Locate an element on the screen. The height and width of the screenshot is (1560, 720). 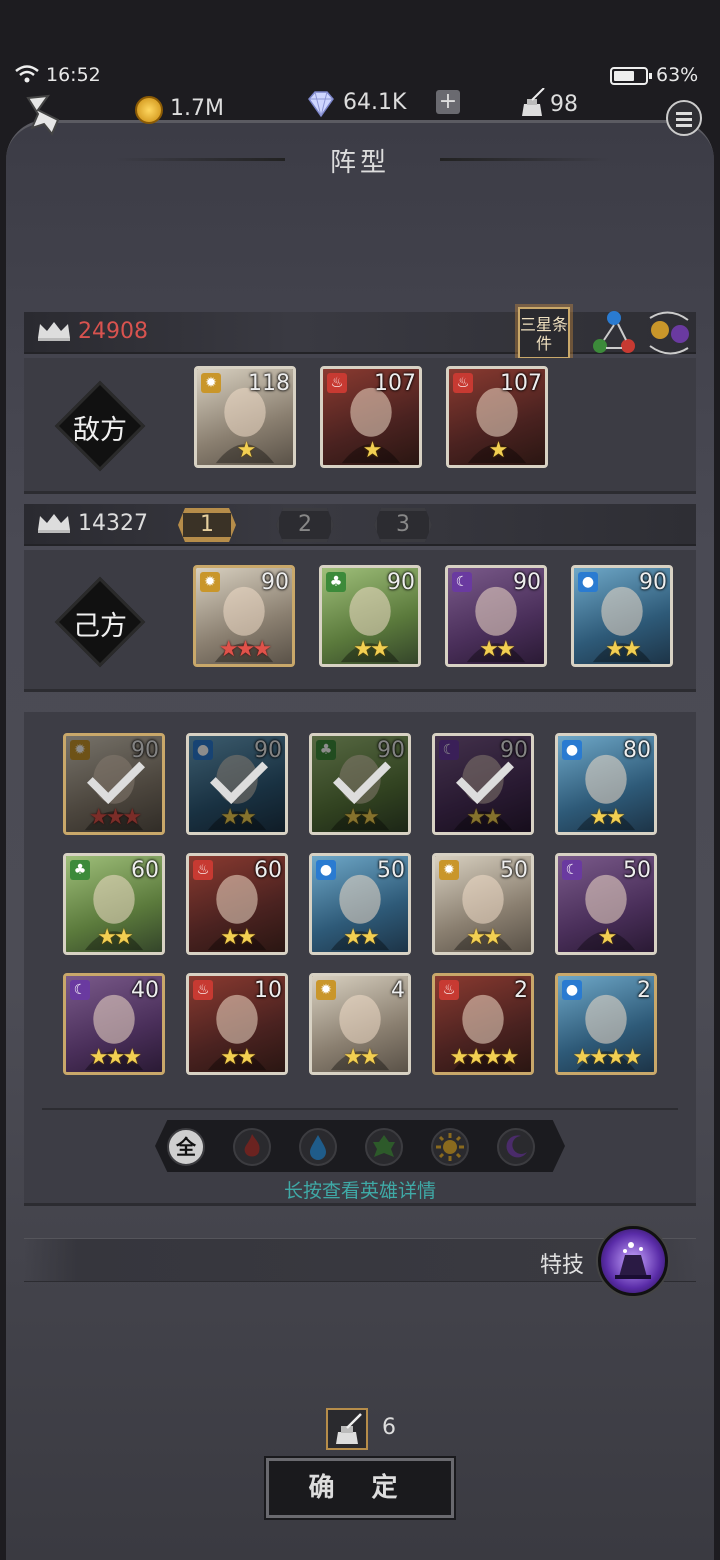
leaf-icon is located at coordinates (384, 1146).